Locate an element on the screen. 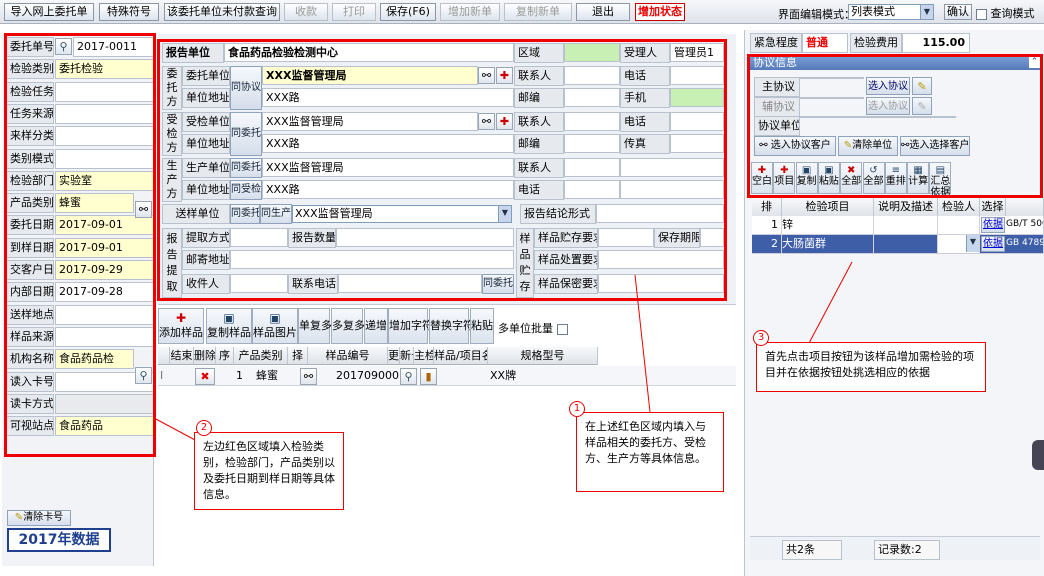 The image size is (1044, 576). callout-1-arrow is located at coordinates (642, 343).